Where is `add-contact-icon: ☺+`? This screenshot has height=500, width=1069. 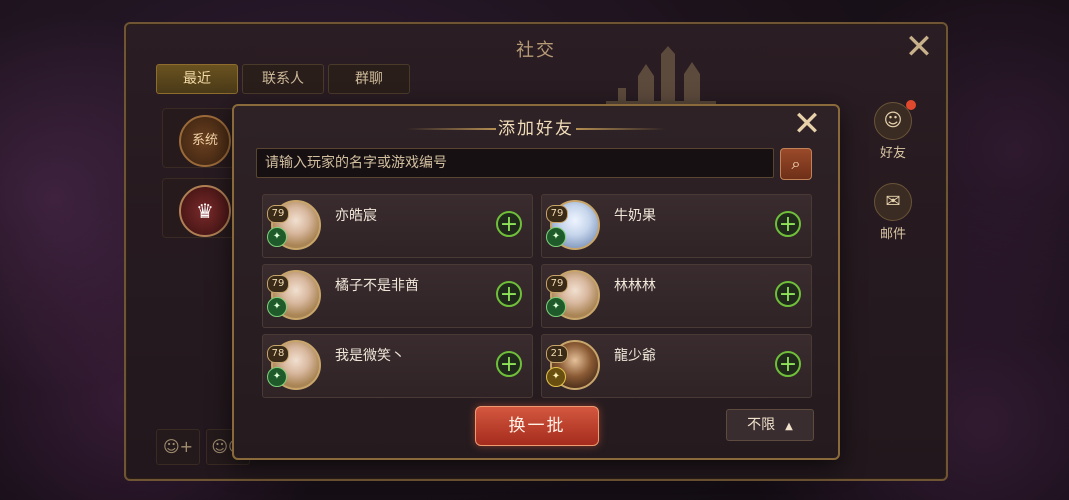 add-contact-icon: ☺+ is located at coordinates (178, 447).